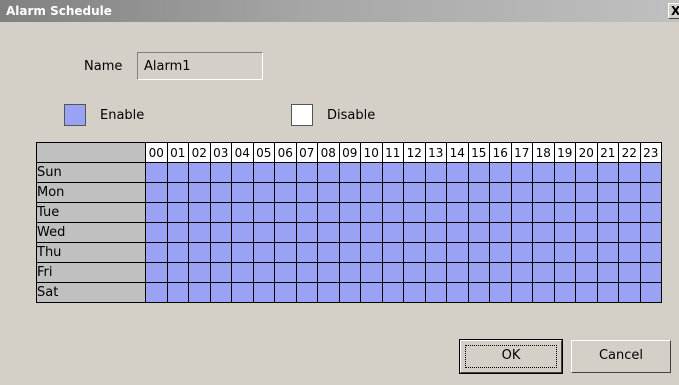 This screenshot has width=679, height=385. I want to click on name-field: Alarm1, so click(200, 66).